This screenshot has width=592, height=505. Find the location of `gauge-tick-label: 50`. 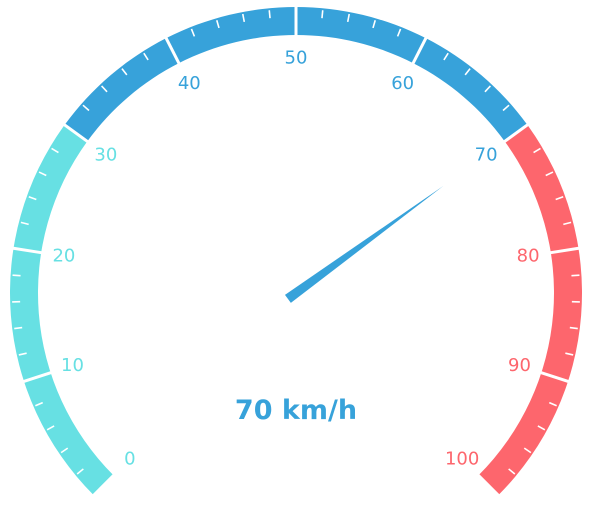

gauge-tick-label: 50 is located at coordinates (296, 58).